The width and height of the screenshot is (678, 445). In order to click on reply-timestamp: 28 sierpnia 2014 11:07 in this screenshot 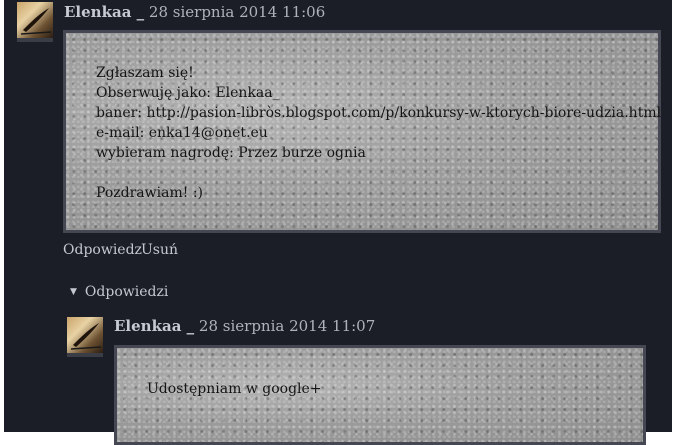, I will do `click(287, 326)`.